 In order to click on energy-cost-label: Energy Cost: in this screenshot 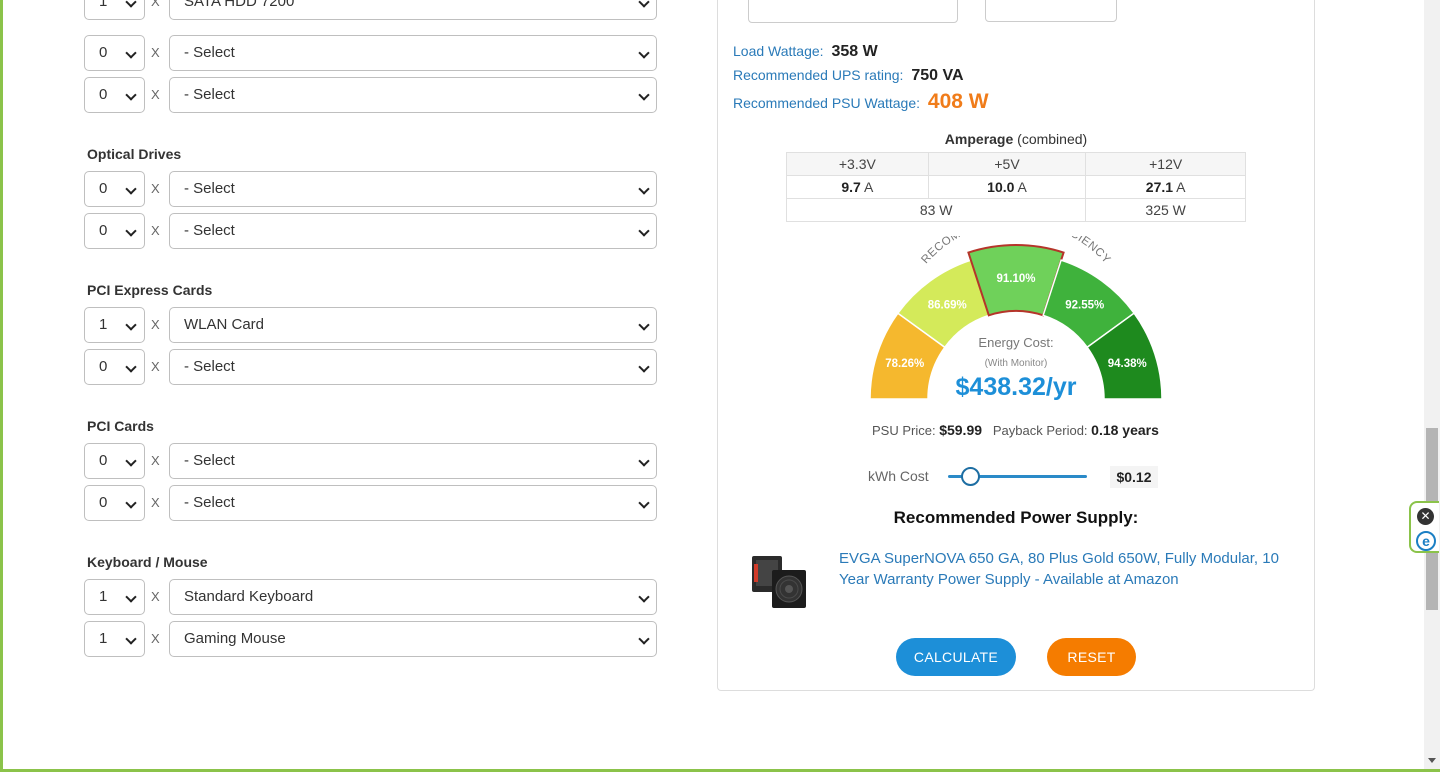, I will do `click(1015, 342)`.